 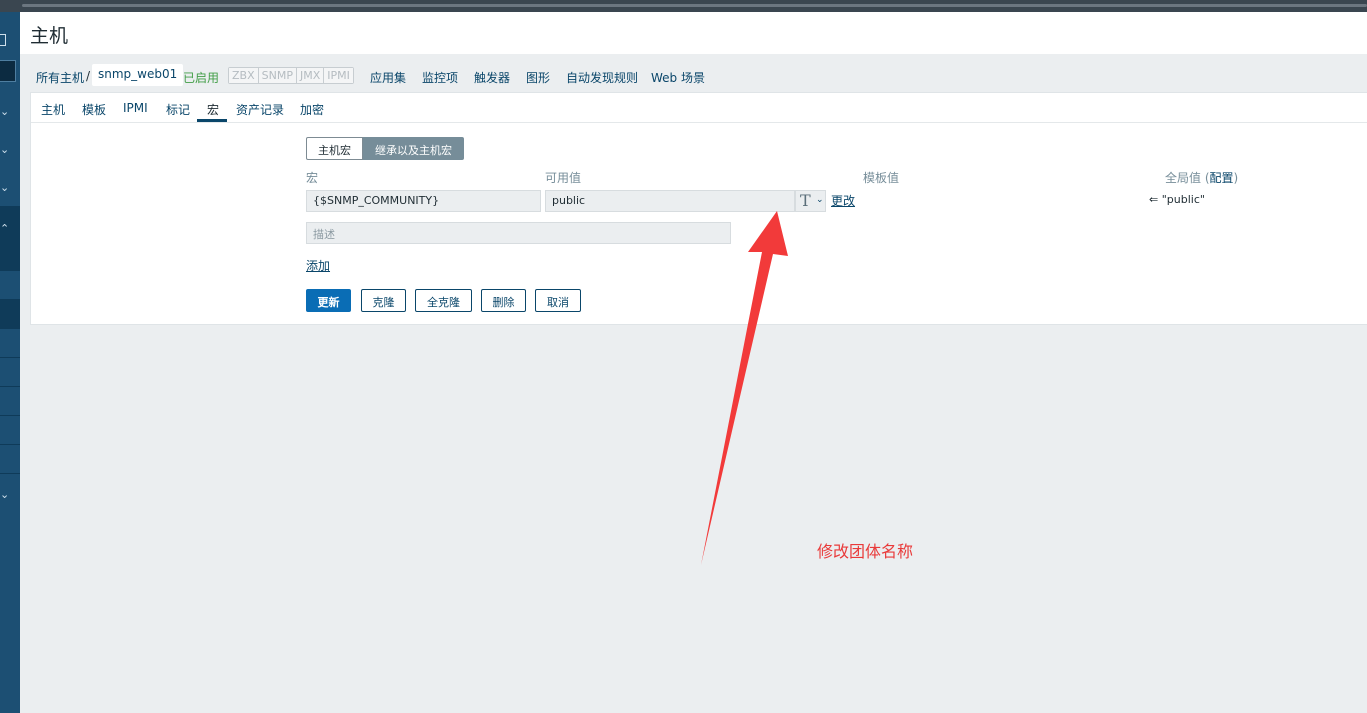 I want to click on macro-name-field: {$SNMP_COMMUNITY}, so click(x=423, y=201).